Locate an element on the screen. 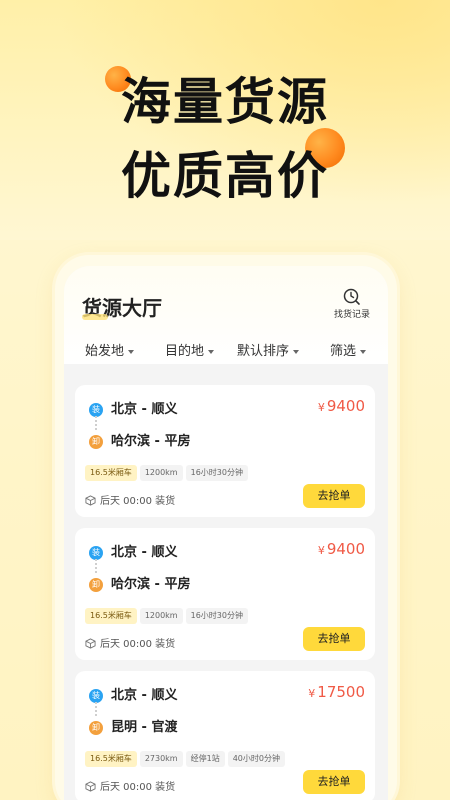 The width and height of the screenshot is (450, 800). route-destination: 卸昆明 - 官渡 is located at coordinates (133, 725).